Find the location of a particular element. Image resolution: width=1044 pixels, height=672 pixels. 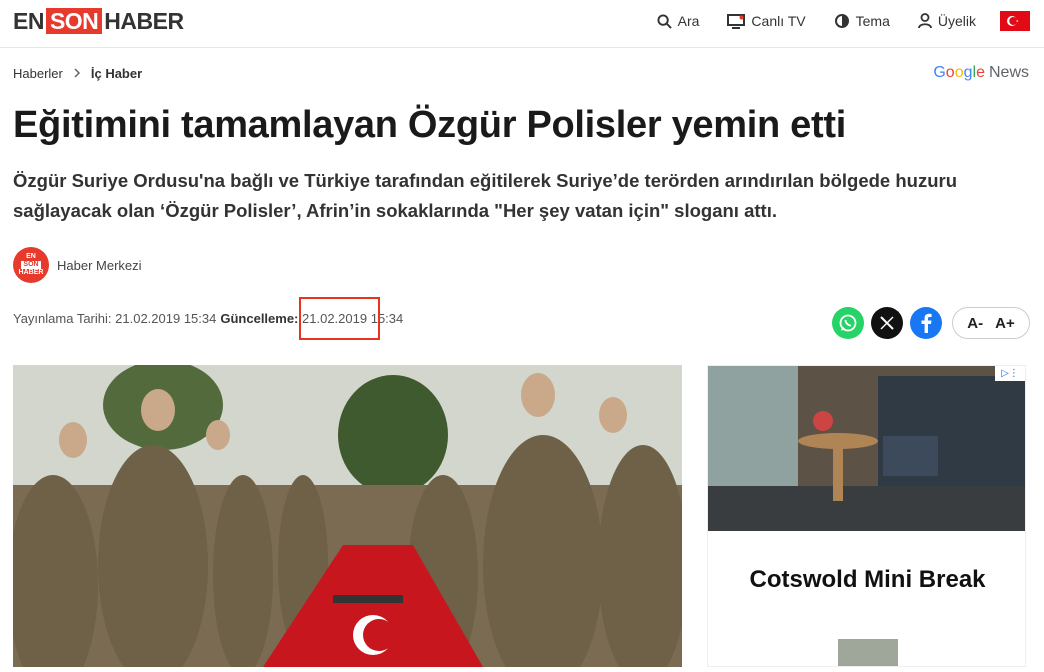

whatsapp-share-button is located at coordinates (848, 323).